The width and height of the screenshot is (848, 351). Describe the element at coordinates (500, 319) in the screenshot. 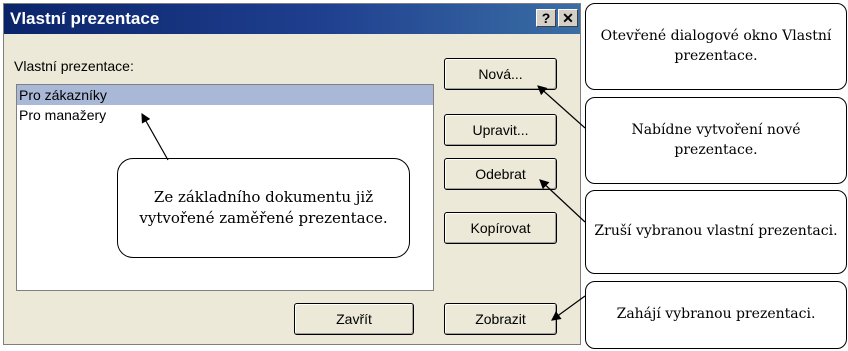

I see `show-button: Zobrazit` at that location.